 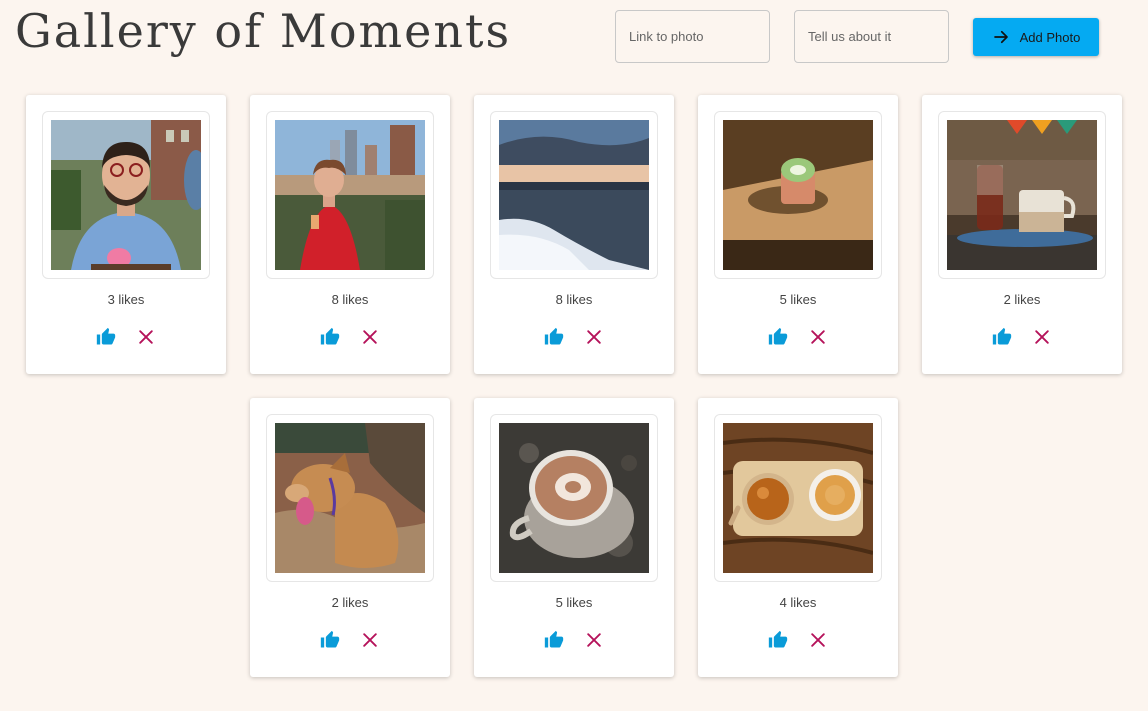 What do you see at coordinates (1050, 37) in the screenshot?
I see `add-photo-label: Add Photo` at bounding box center [1050, 37].